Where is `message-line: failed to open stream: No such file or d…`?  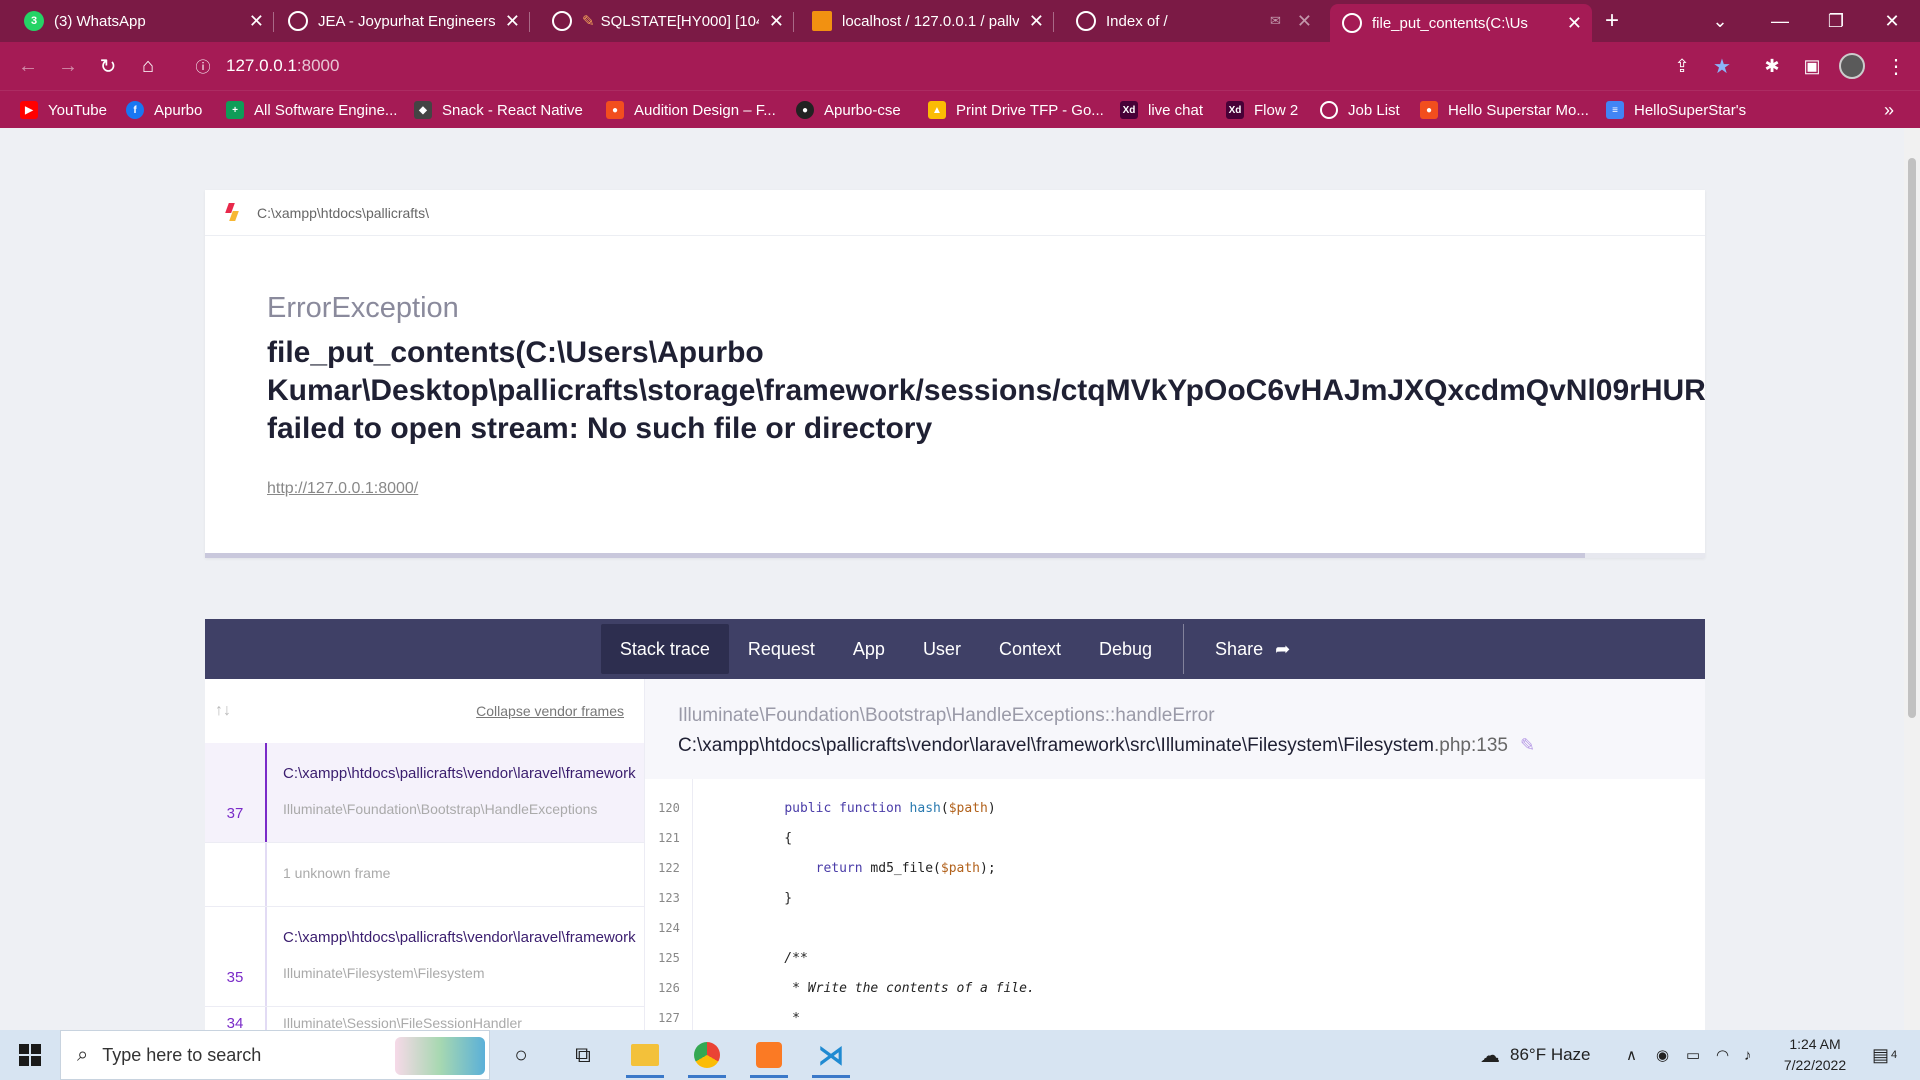
message-line: failed to open stream: No such file or d… is located at coordinates (600, 428).